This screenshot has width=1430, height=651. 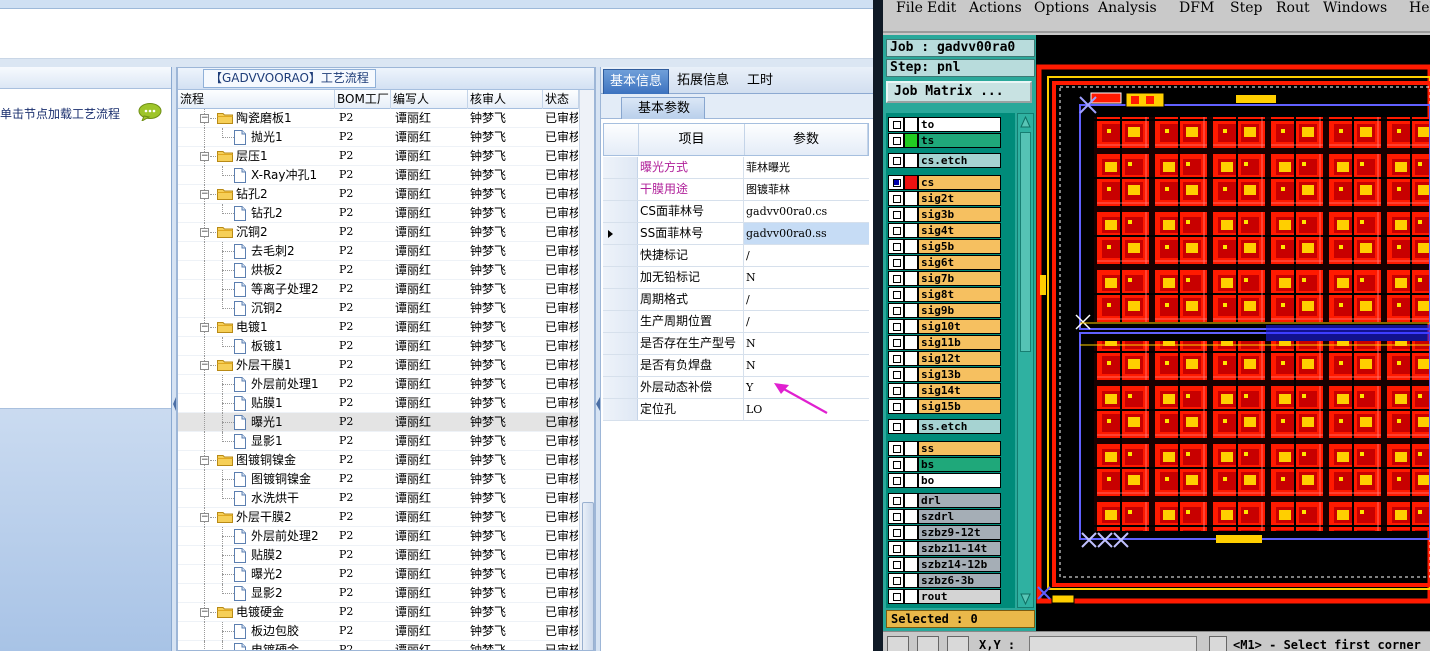 What do you see at coordinates (378, 289) in the screenshot?
I see `tree-step-row: 等离子处理2 P2 谭丽红 钟梦飞 已审核` at bounding box center [378, 289].